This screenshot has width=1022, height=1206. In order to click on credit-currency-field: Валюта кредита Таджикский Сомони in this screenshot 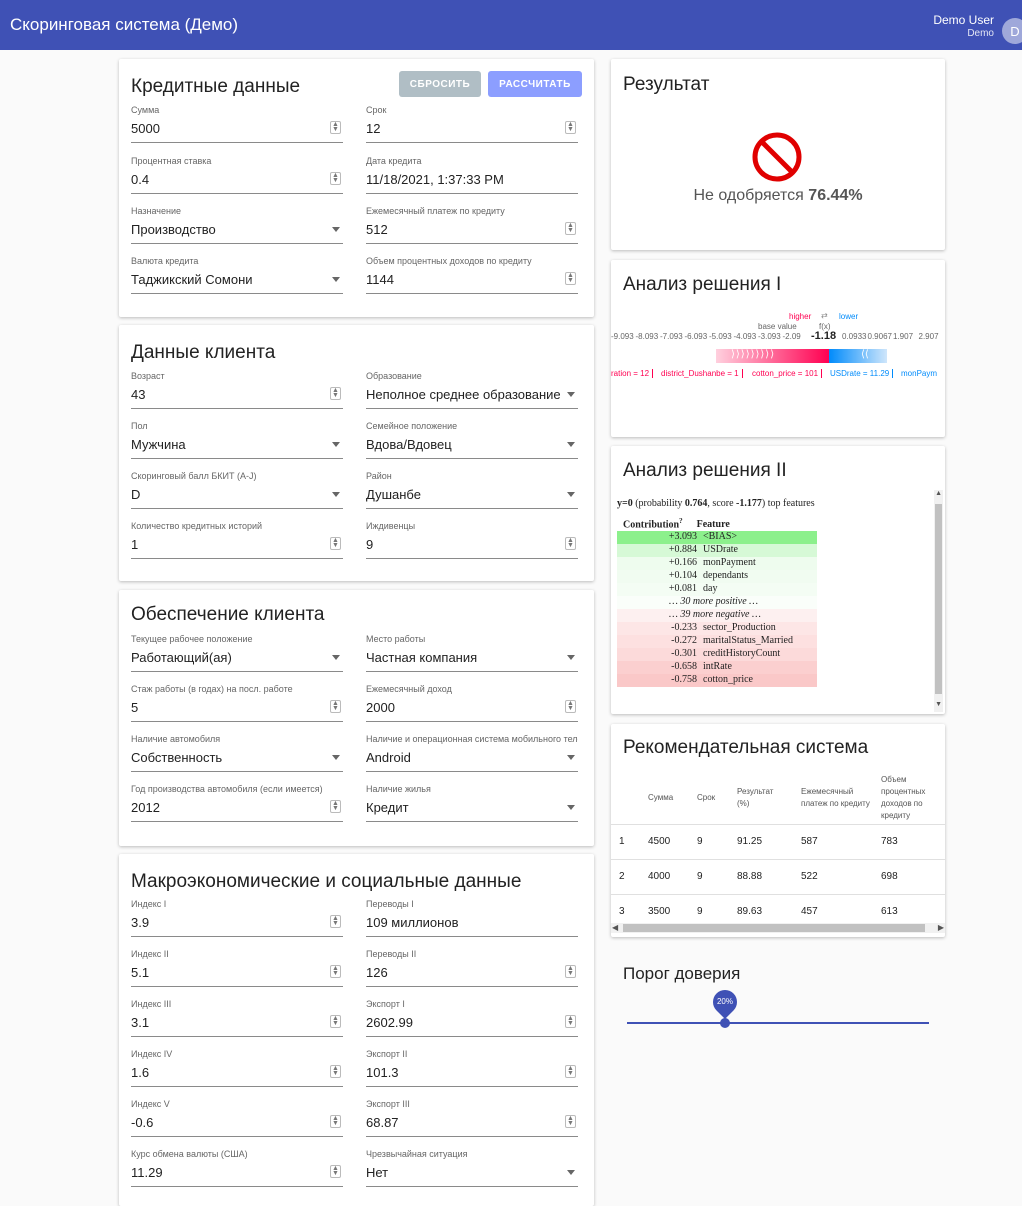, I will do `click(237, 275)`.